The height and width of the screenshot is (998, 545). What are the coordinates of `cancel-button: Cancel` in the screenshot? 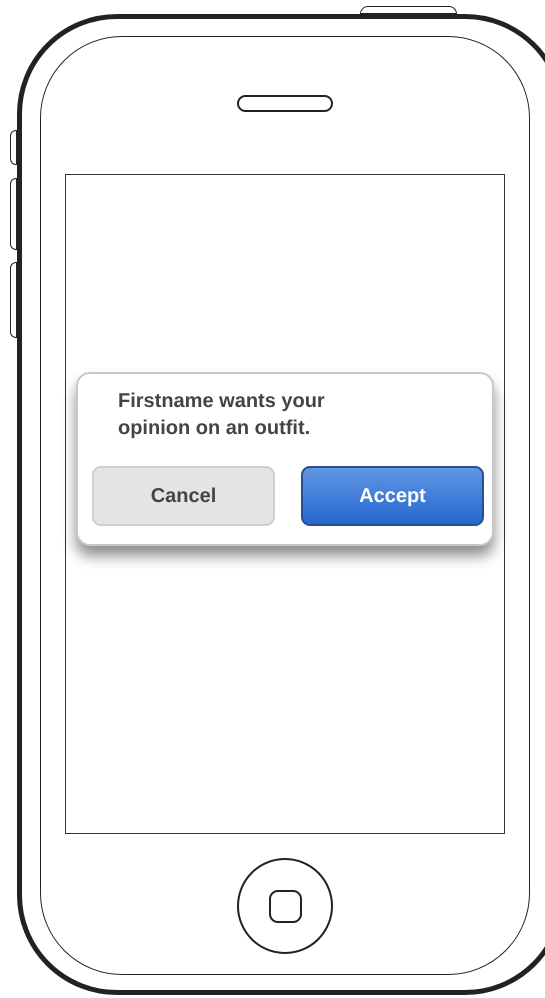 It's located at (183, 496).